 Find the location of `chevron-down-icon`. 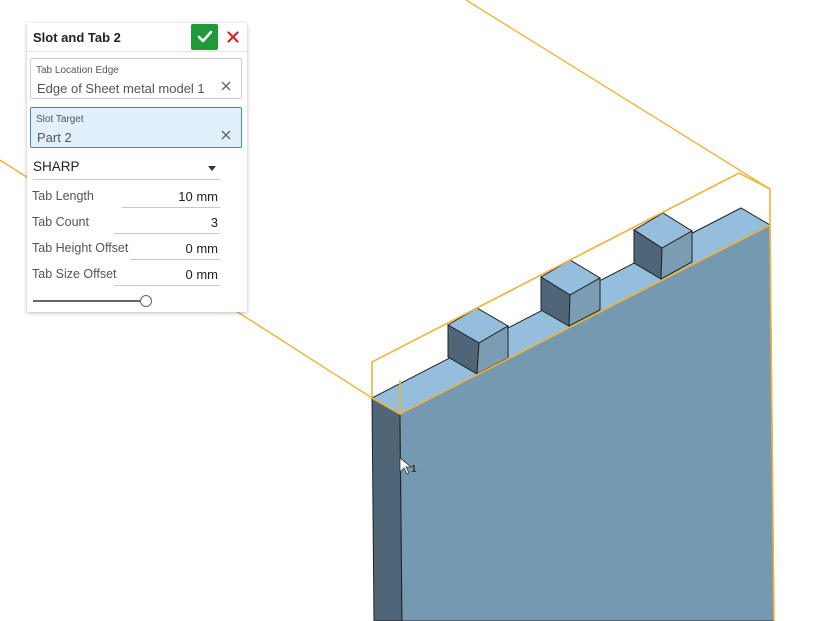

chevron-down-icon is located at coordinates (212, 168).